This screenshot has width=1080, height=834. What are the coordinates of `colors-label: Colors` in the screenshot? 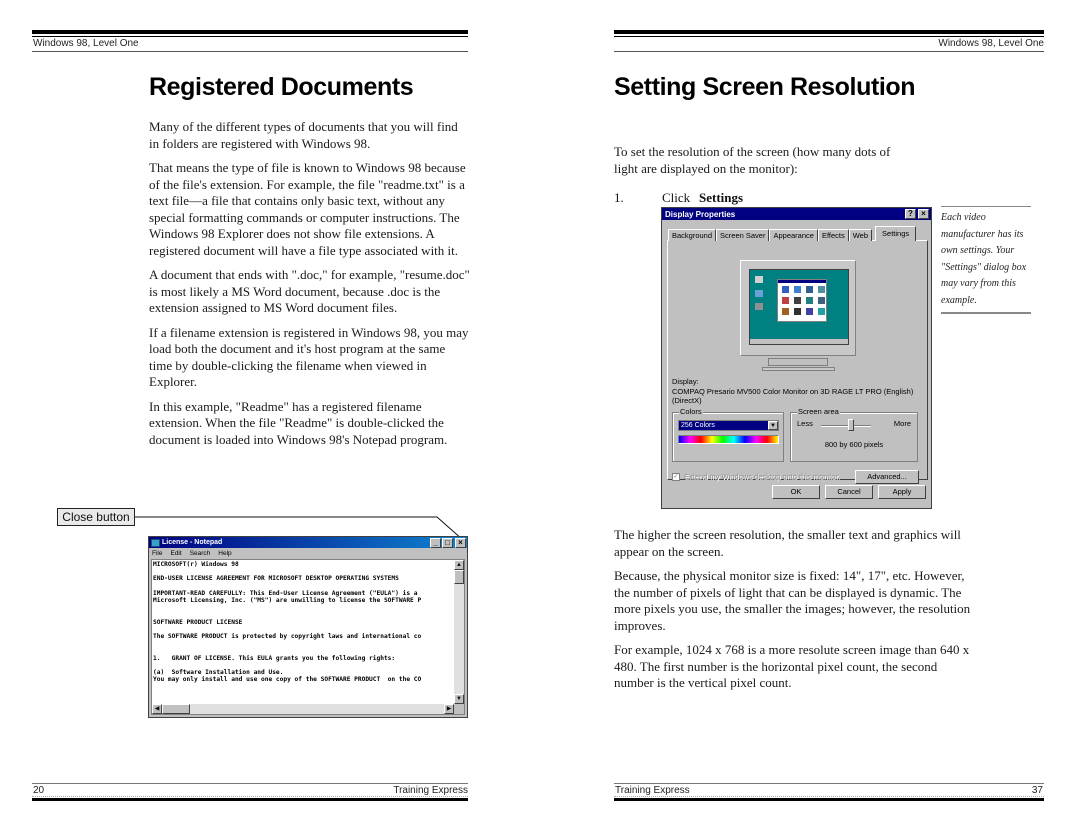 It's located at (691, 411).